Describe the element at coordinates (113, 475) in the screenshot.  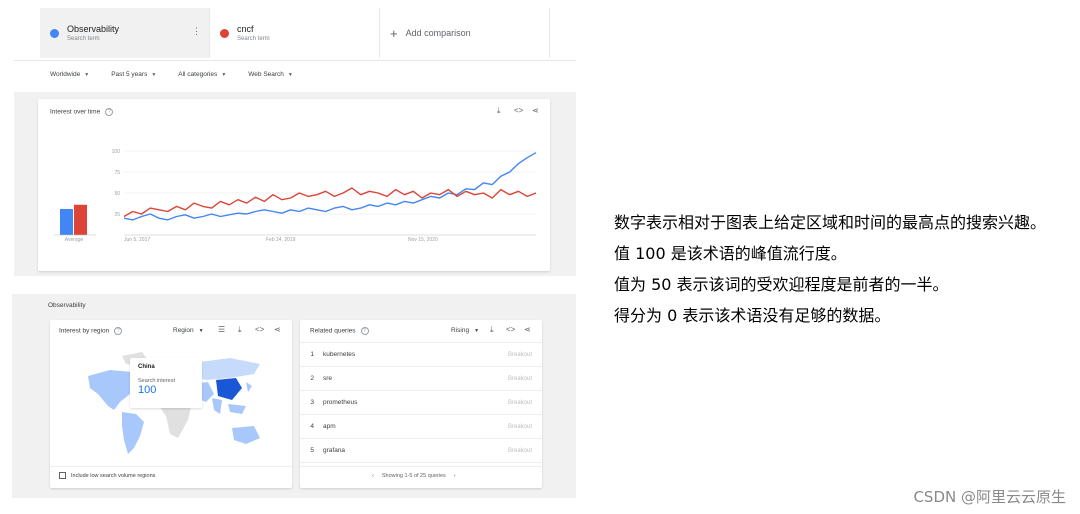
I see `low-volume-label: Include low search volume regions` at that location.